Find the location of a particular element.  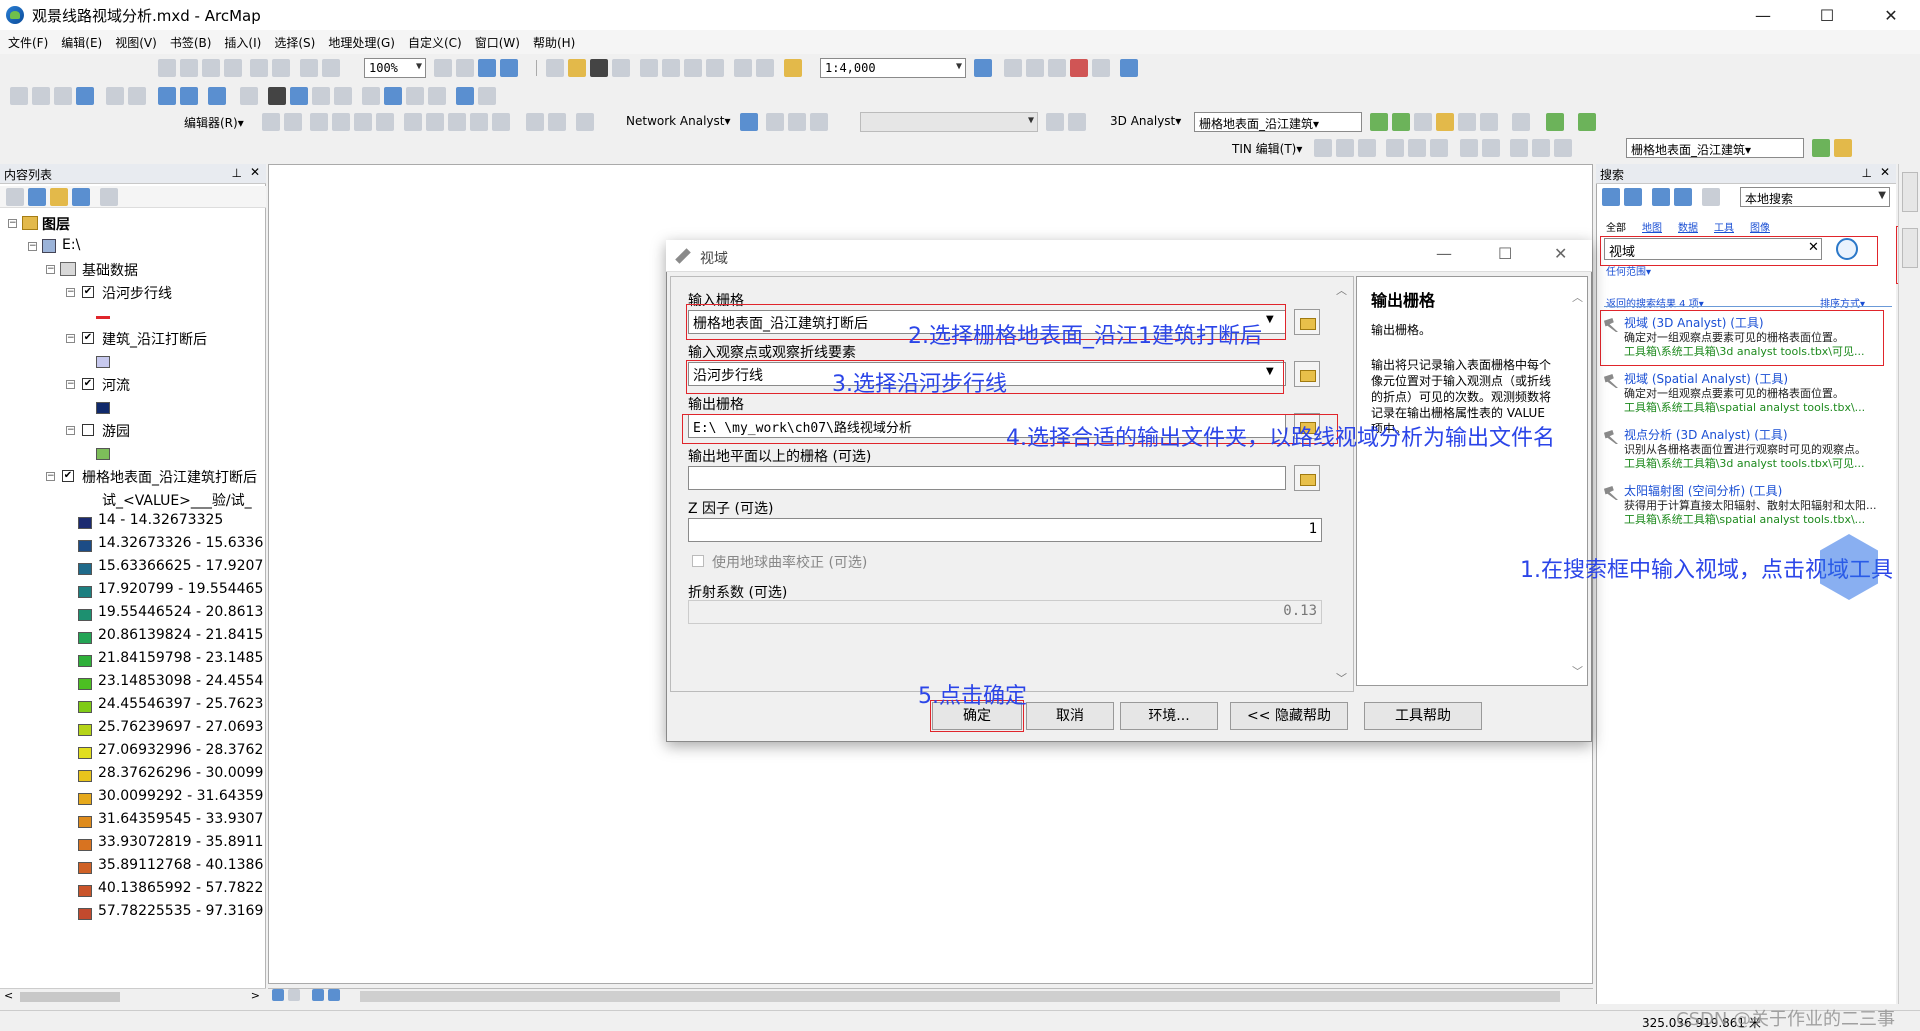

zoom-out-icon is located at coordinates (41, 96).